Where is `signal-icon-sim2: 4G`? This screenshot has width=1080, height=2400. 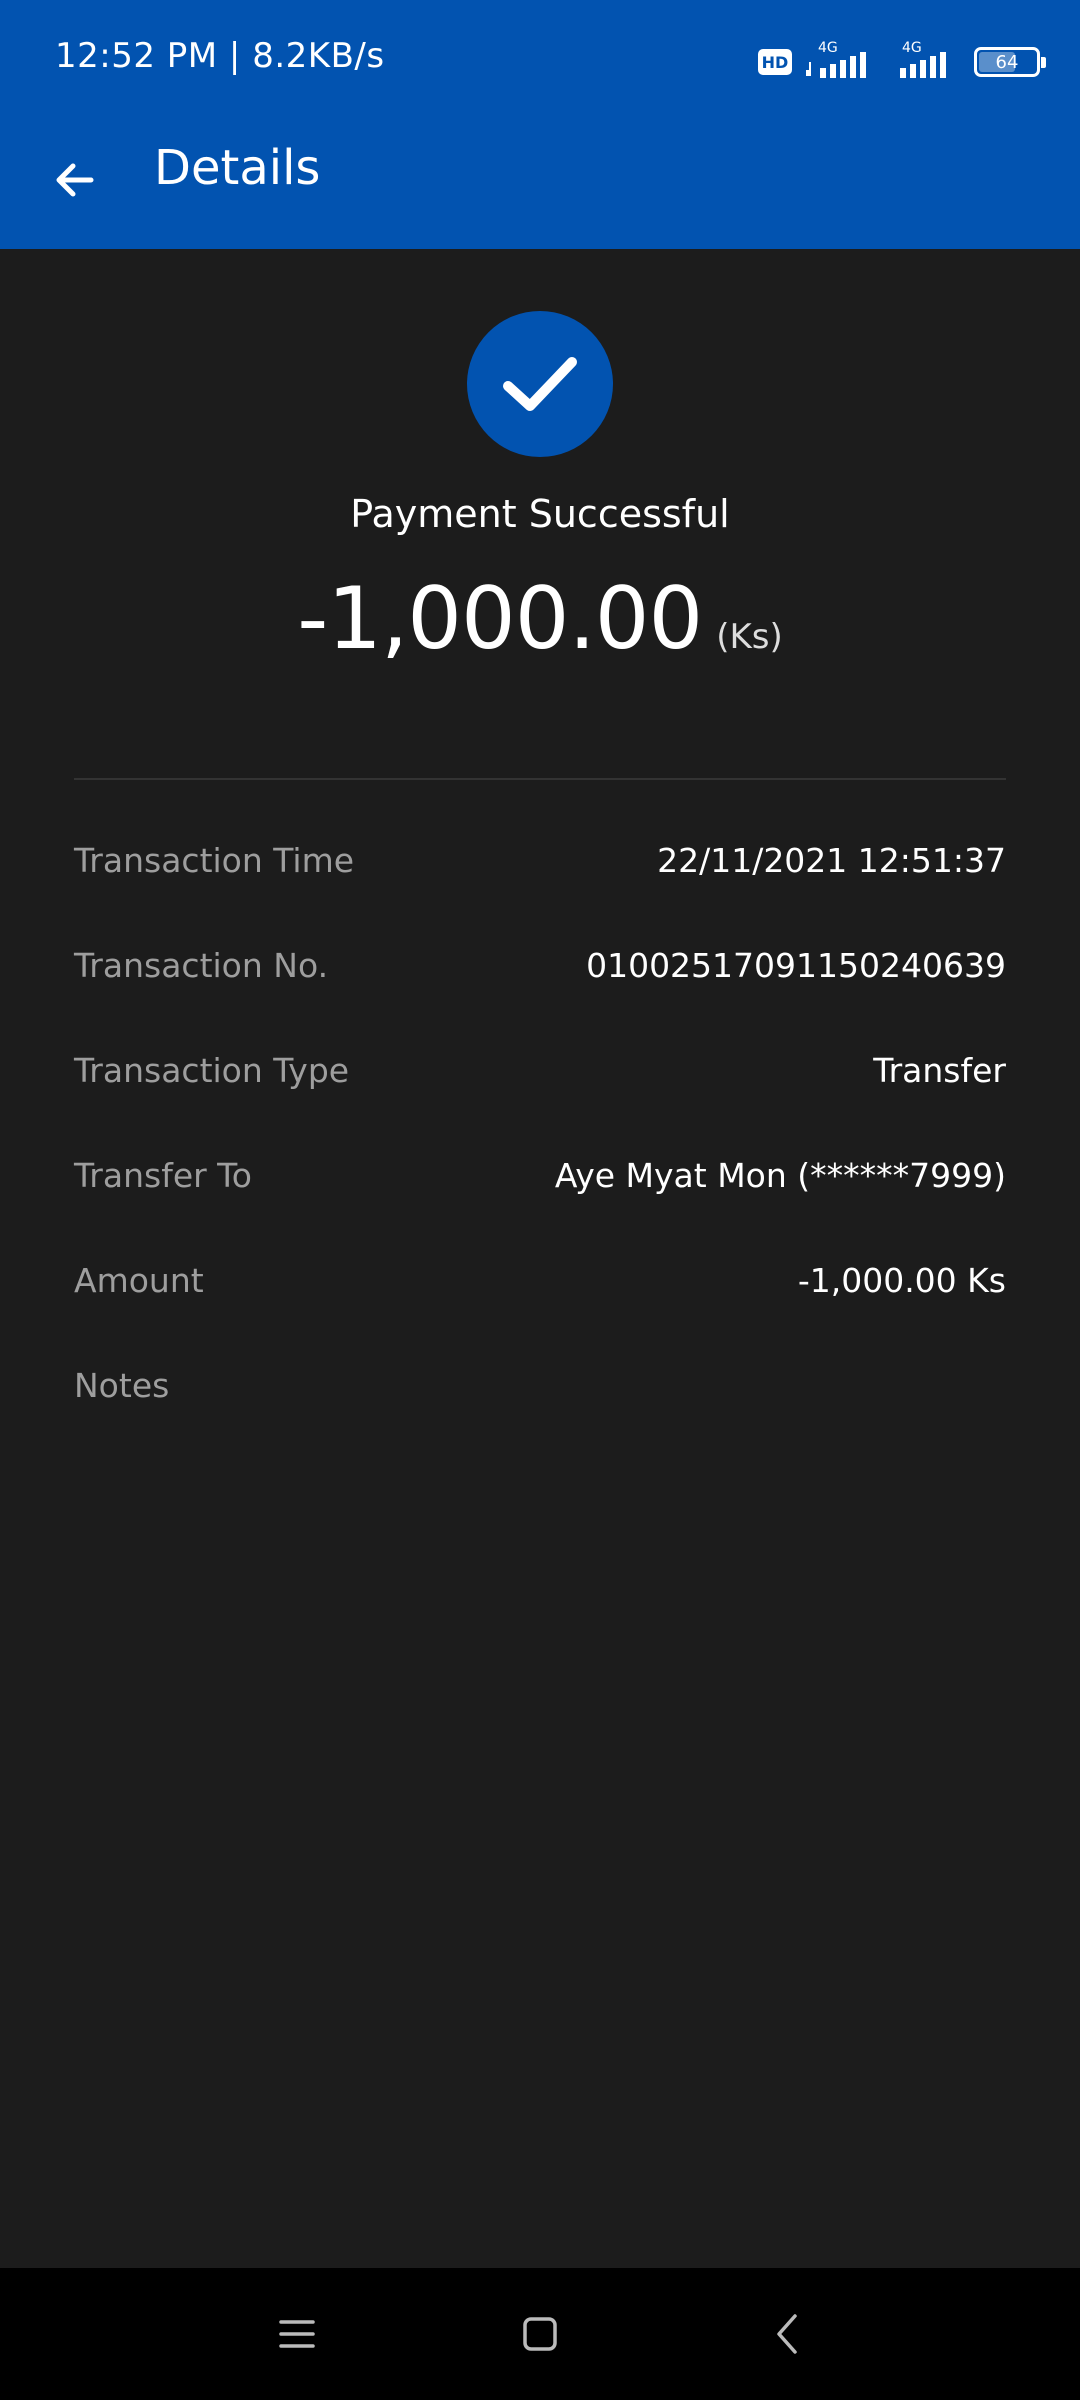
signal-icon-sim2: 4G is located at coordinates (925, 62).